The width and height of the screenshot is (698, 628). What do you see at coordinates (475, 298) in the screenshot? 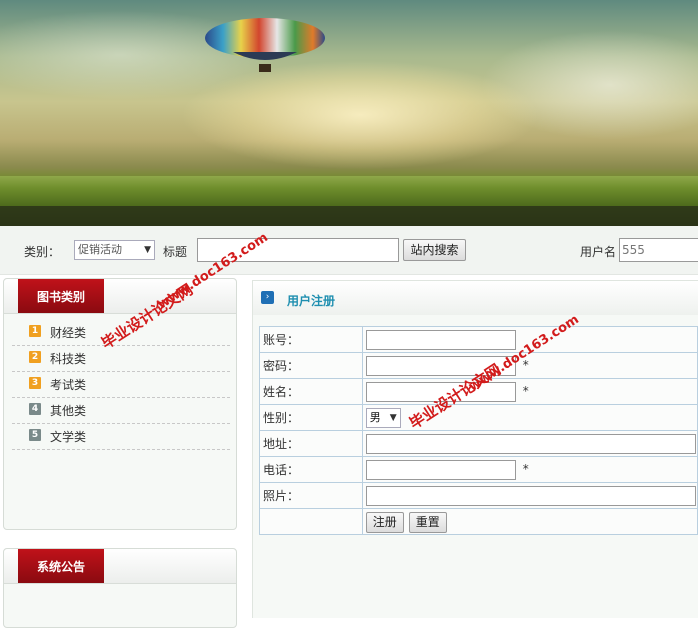
I see `register-header: › 用户注册` at bounding box center [475, 298].